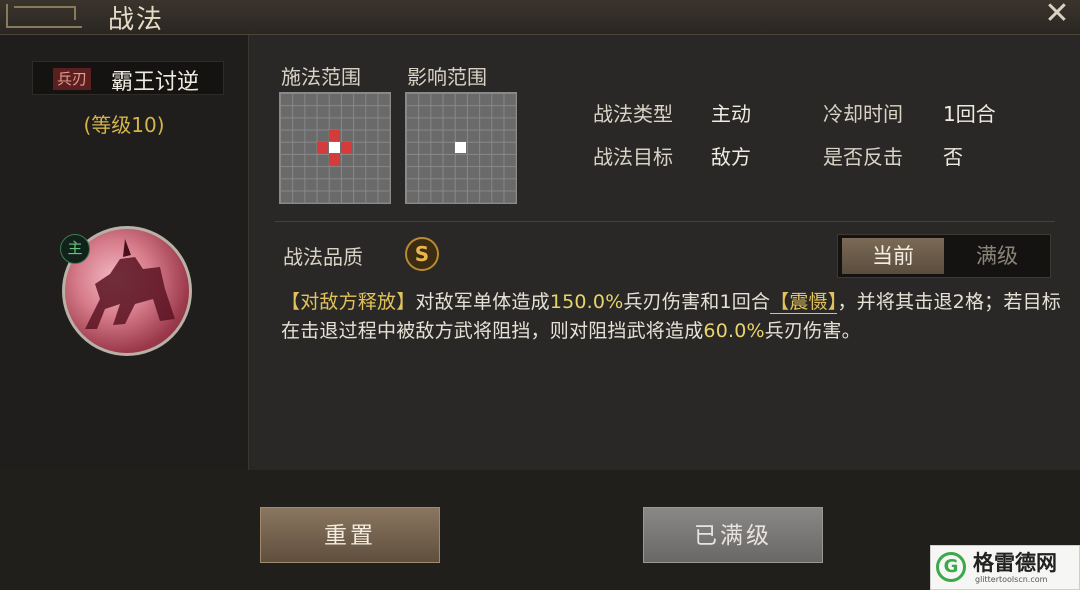  What do you see at coordinates (733, 535) in the screenshot?
I see `maxed-button: 已满级` at bounding box center [733, 535].